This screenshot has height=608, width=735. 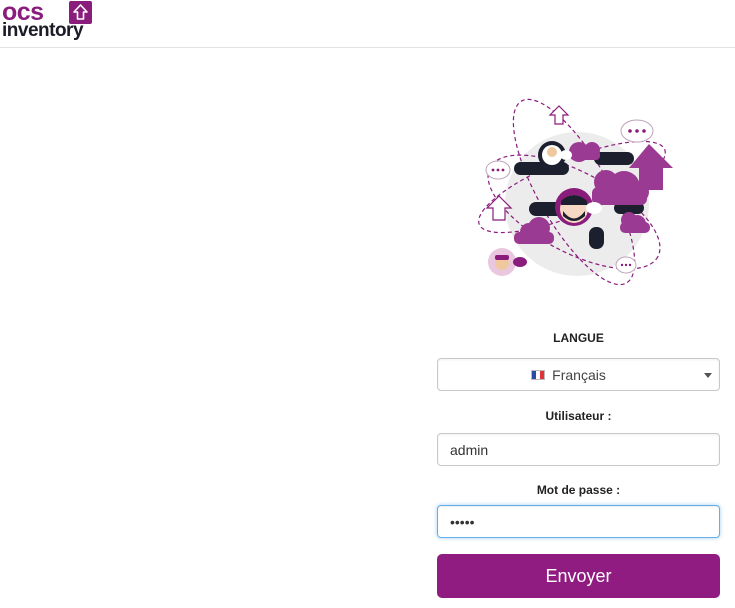 What do you see at coordinates (578, 338) in the screenshot?
I see `language-label: LANGUE` at bounding box center [578, 338].